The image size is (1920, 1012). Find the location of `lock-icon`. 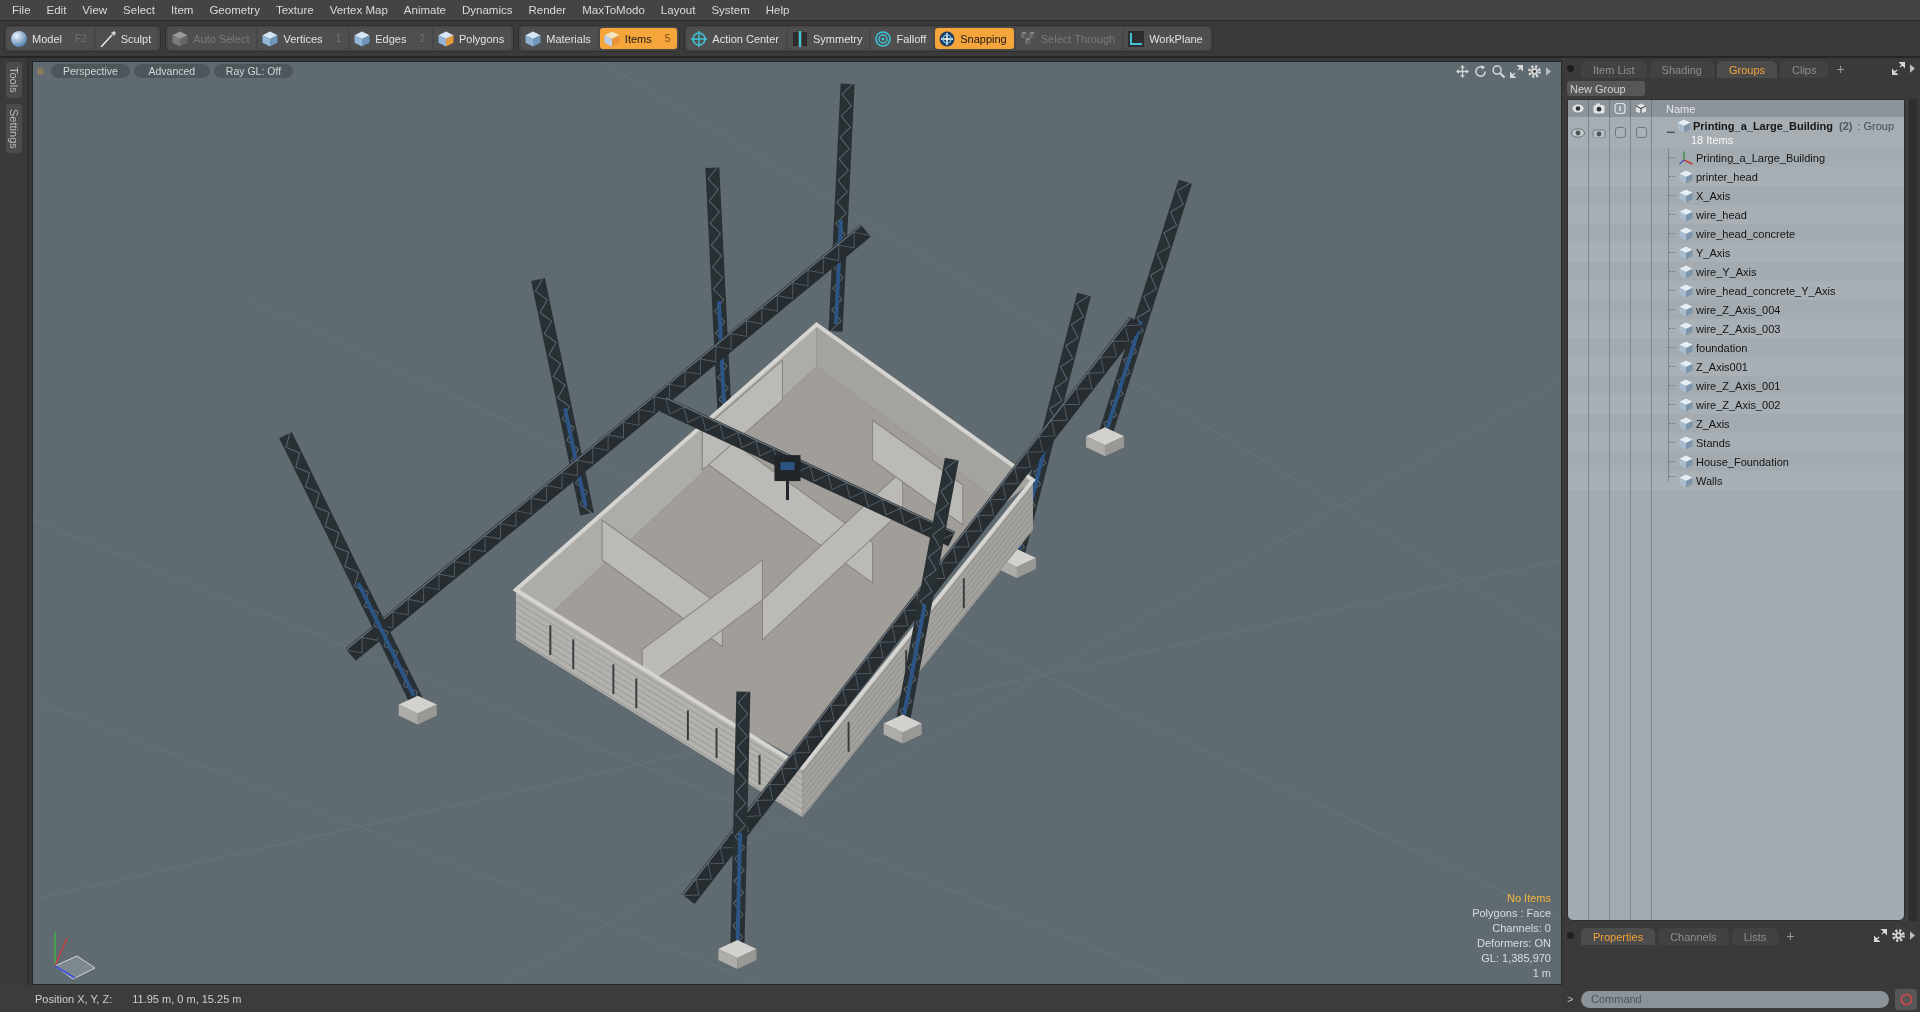

lock-icon is located at coordinates (1620, 108).